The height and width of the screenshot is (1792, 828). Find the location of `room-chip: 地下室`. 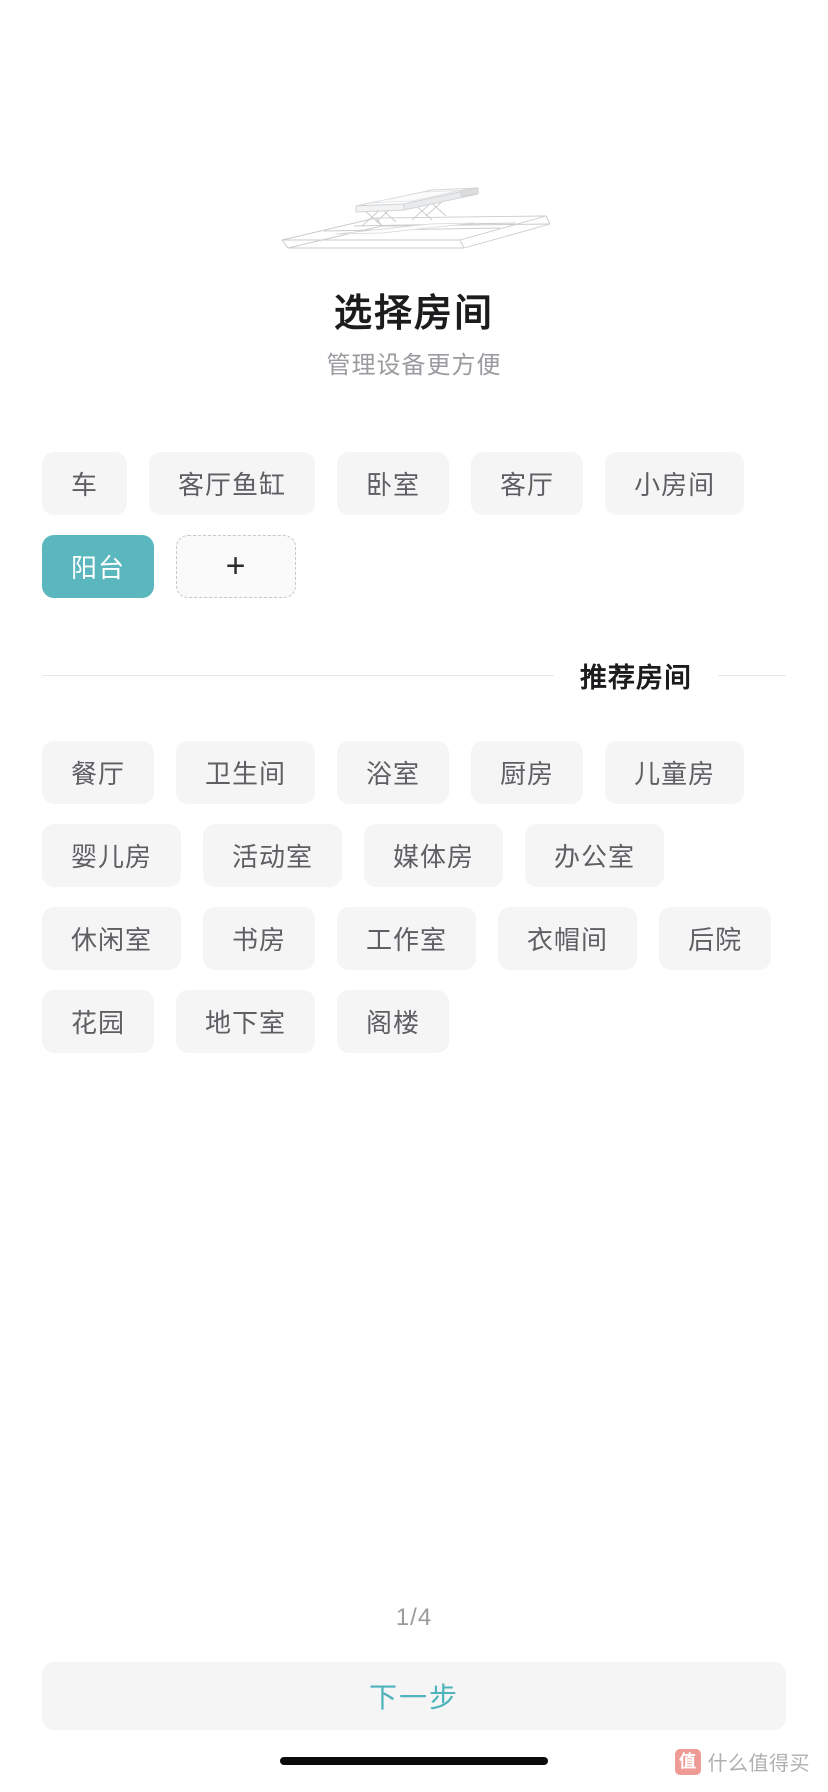

room-chip: 地下室 is located at coordinates (246, 1022).